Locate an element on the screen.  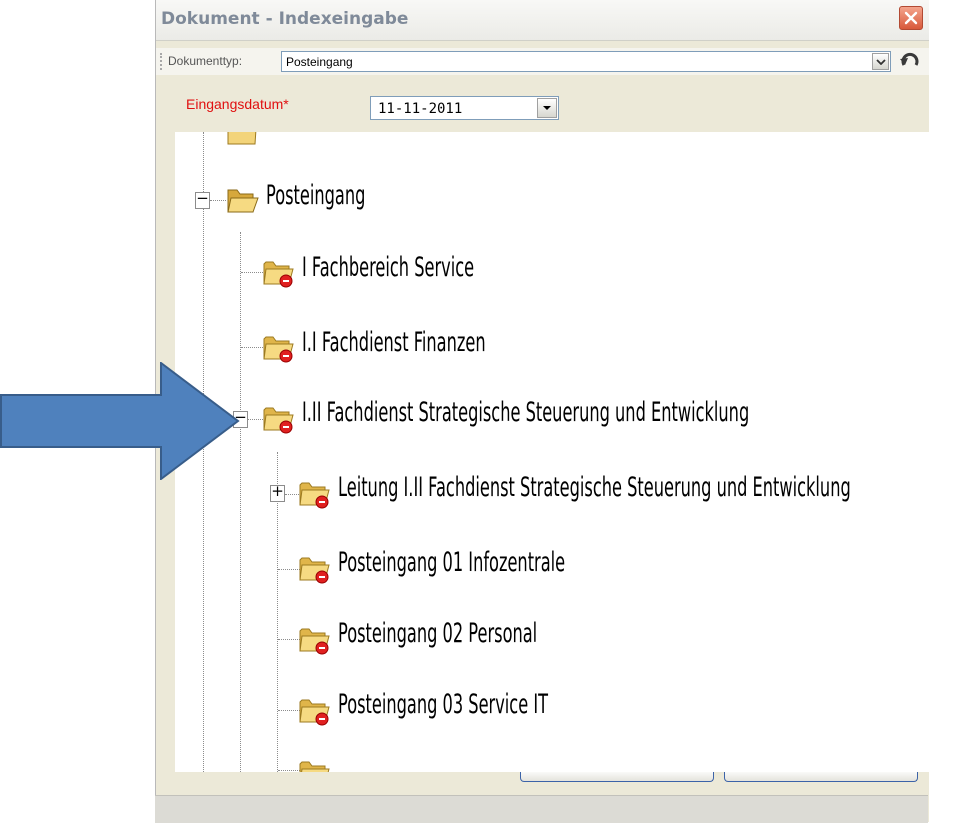
tree-item-label: Posteingang is located at coordinates (315, 195).